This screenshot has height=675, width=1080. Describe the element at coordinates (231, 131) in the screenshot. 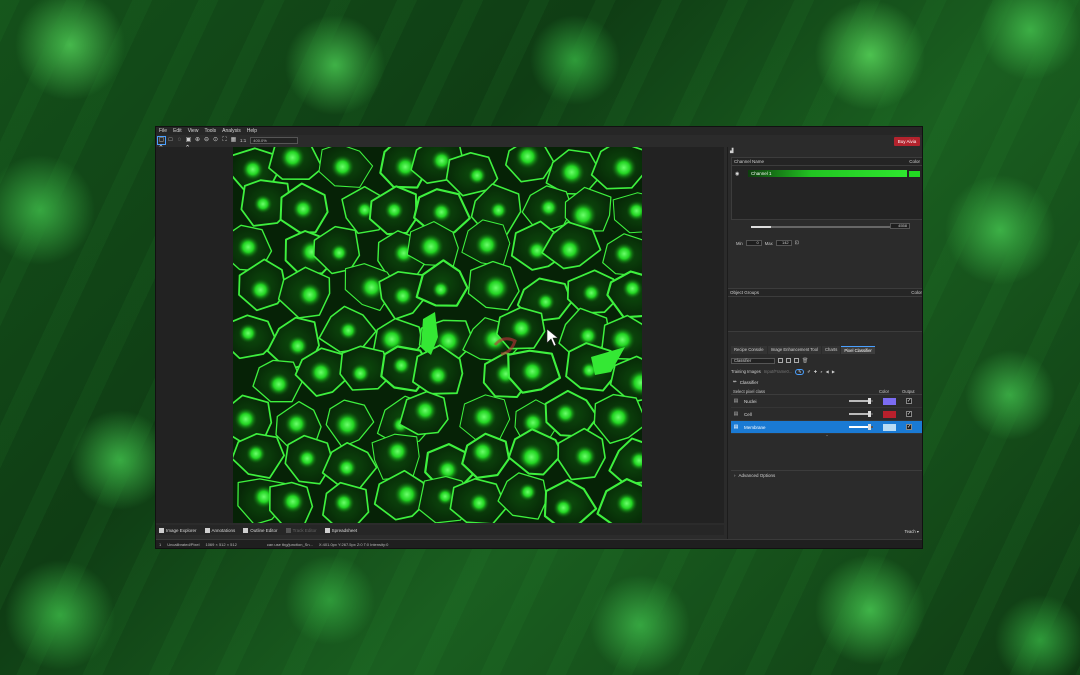

I see `menu-analysis: Analysis` at that location.